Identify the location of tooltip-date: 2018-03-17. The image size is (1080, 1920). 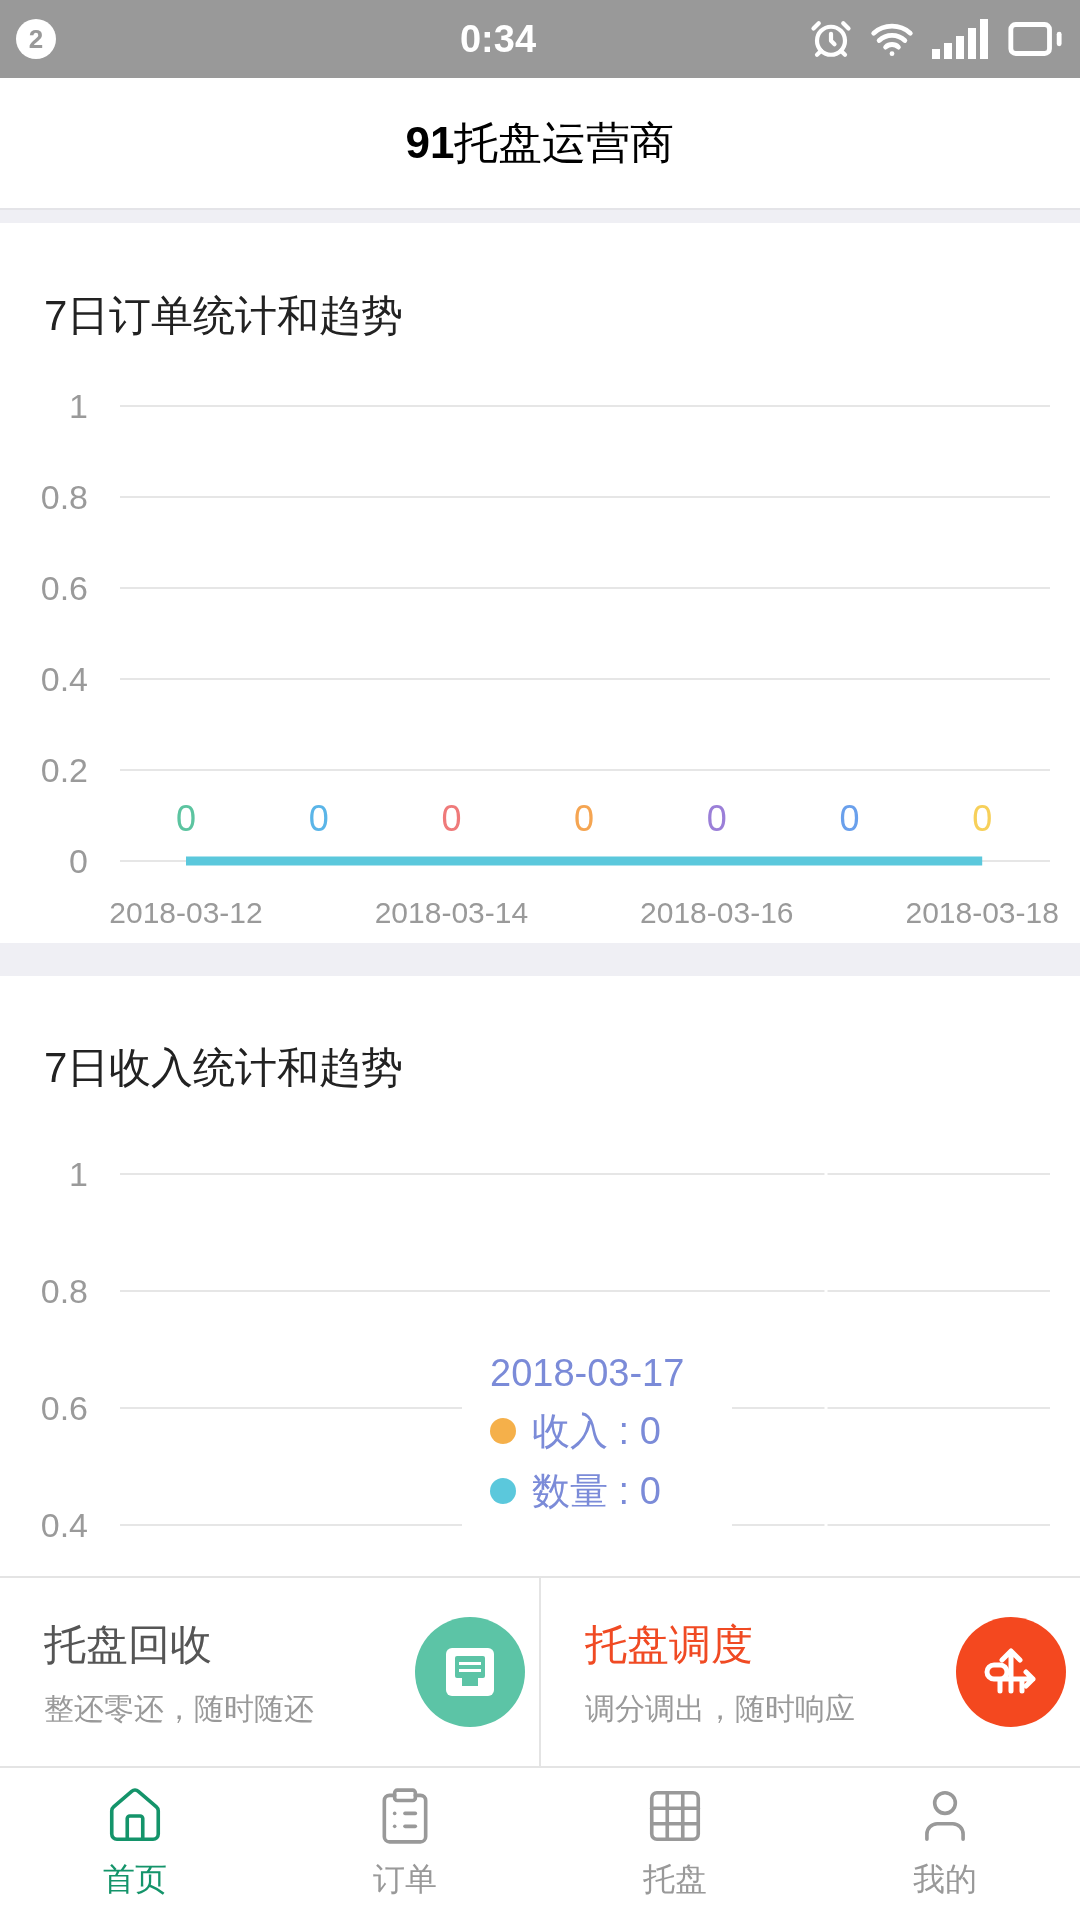
(588, 1373).